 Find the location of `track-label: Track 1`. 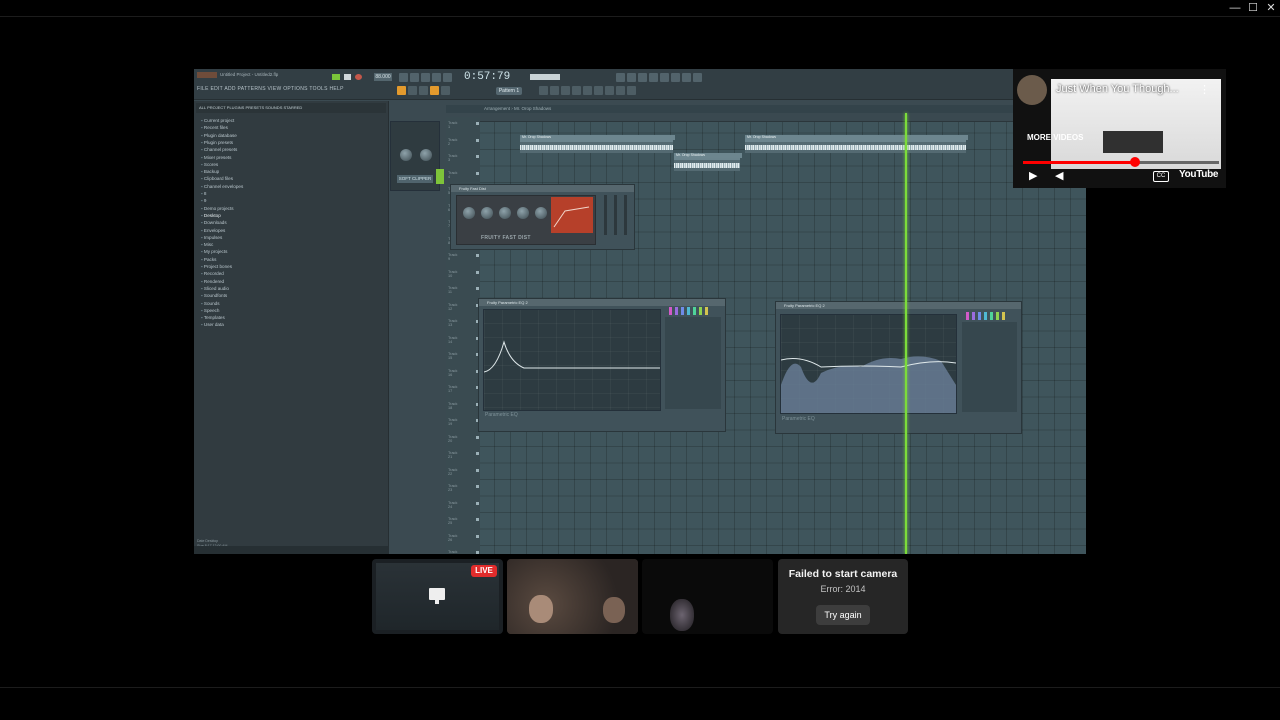

track-label: Track 1 is located at coordinates (452, 125).